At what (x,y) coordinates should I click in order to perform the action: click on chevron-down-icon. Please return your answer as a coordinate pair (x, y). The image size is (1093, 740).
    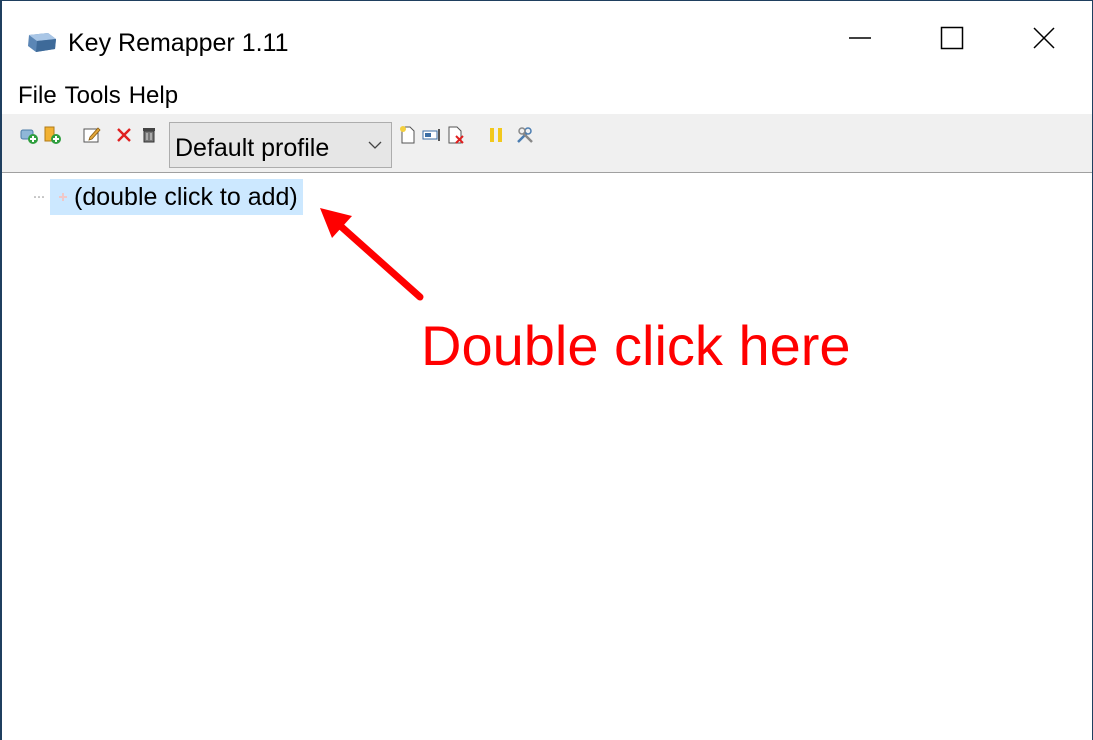
    Looking at the image, I should click on (375, 145).